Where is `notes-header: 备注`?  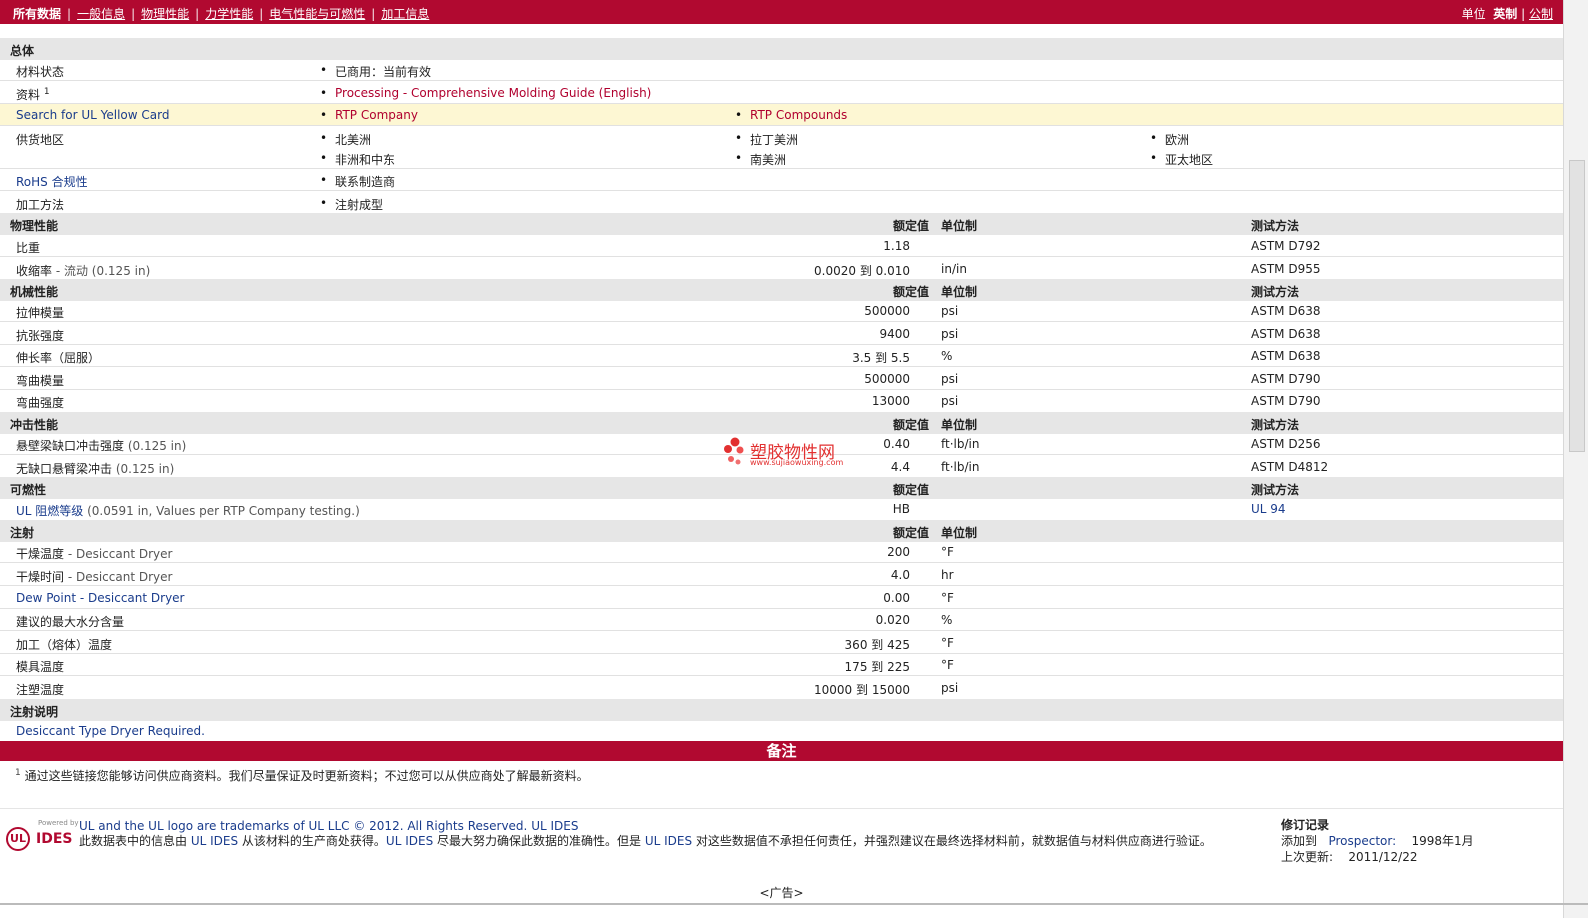 notes-header: 备注 is located at coordinates (781, 751).